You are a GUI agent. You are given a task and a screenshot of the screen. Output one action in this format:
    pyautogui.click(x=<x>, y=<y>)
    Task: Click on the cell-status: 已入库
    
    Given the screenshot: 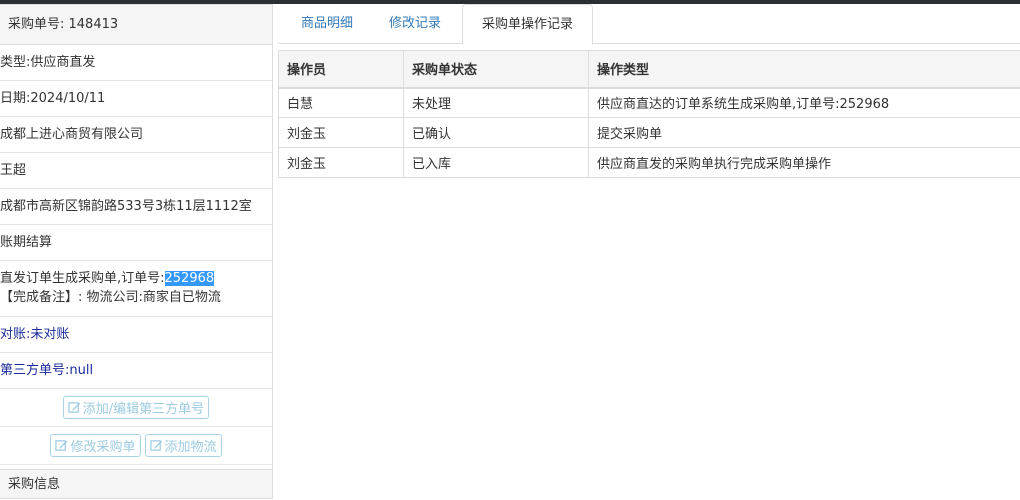 What is the action you would take?
    pyautogui.click(x=496, y=163)
    